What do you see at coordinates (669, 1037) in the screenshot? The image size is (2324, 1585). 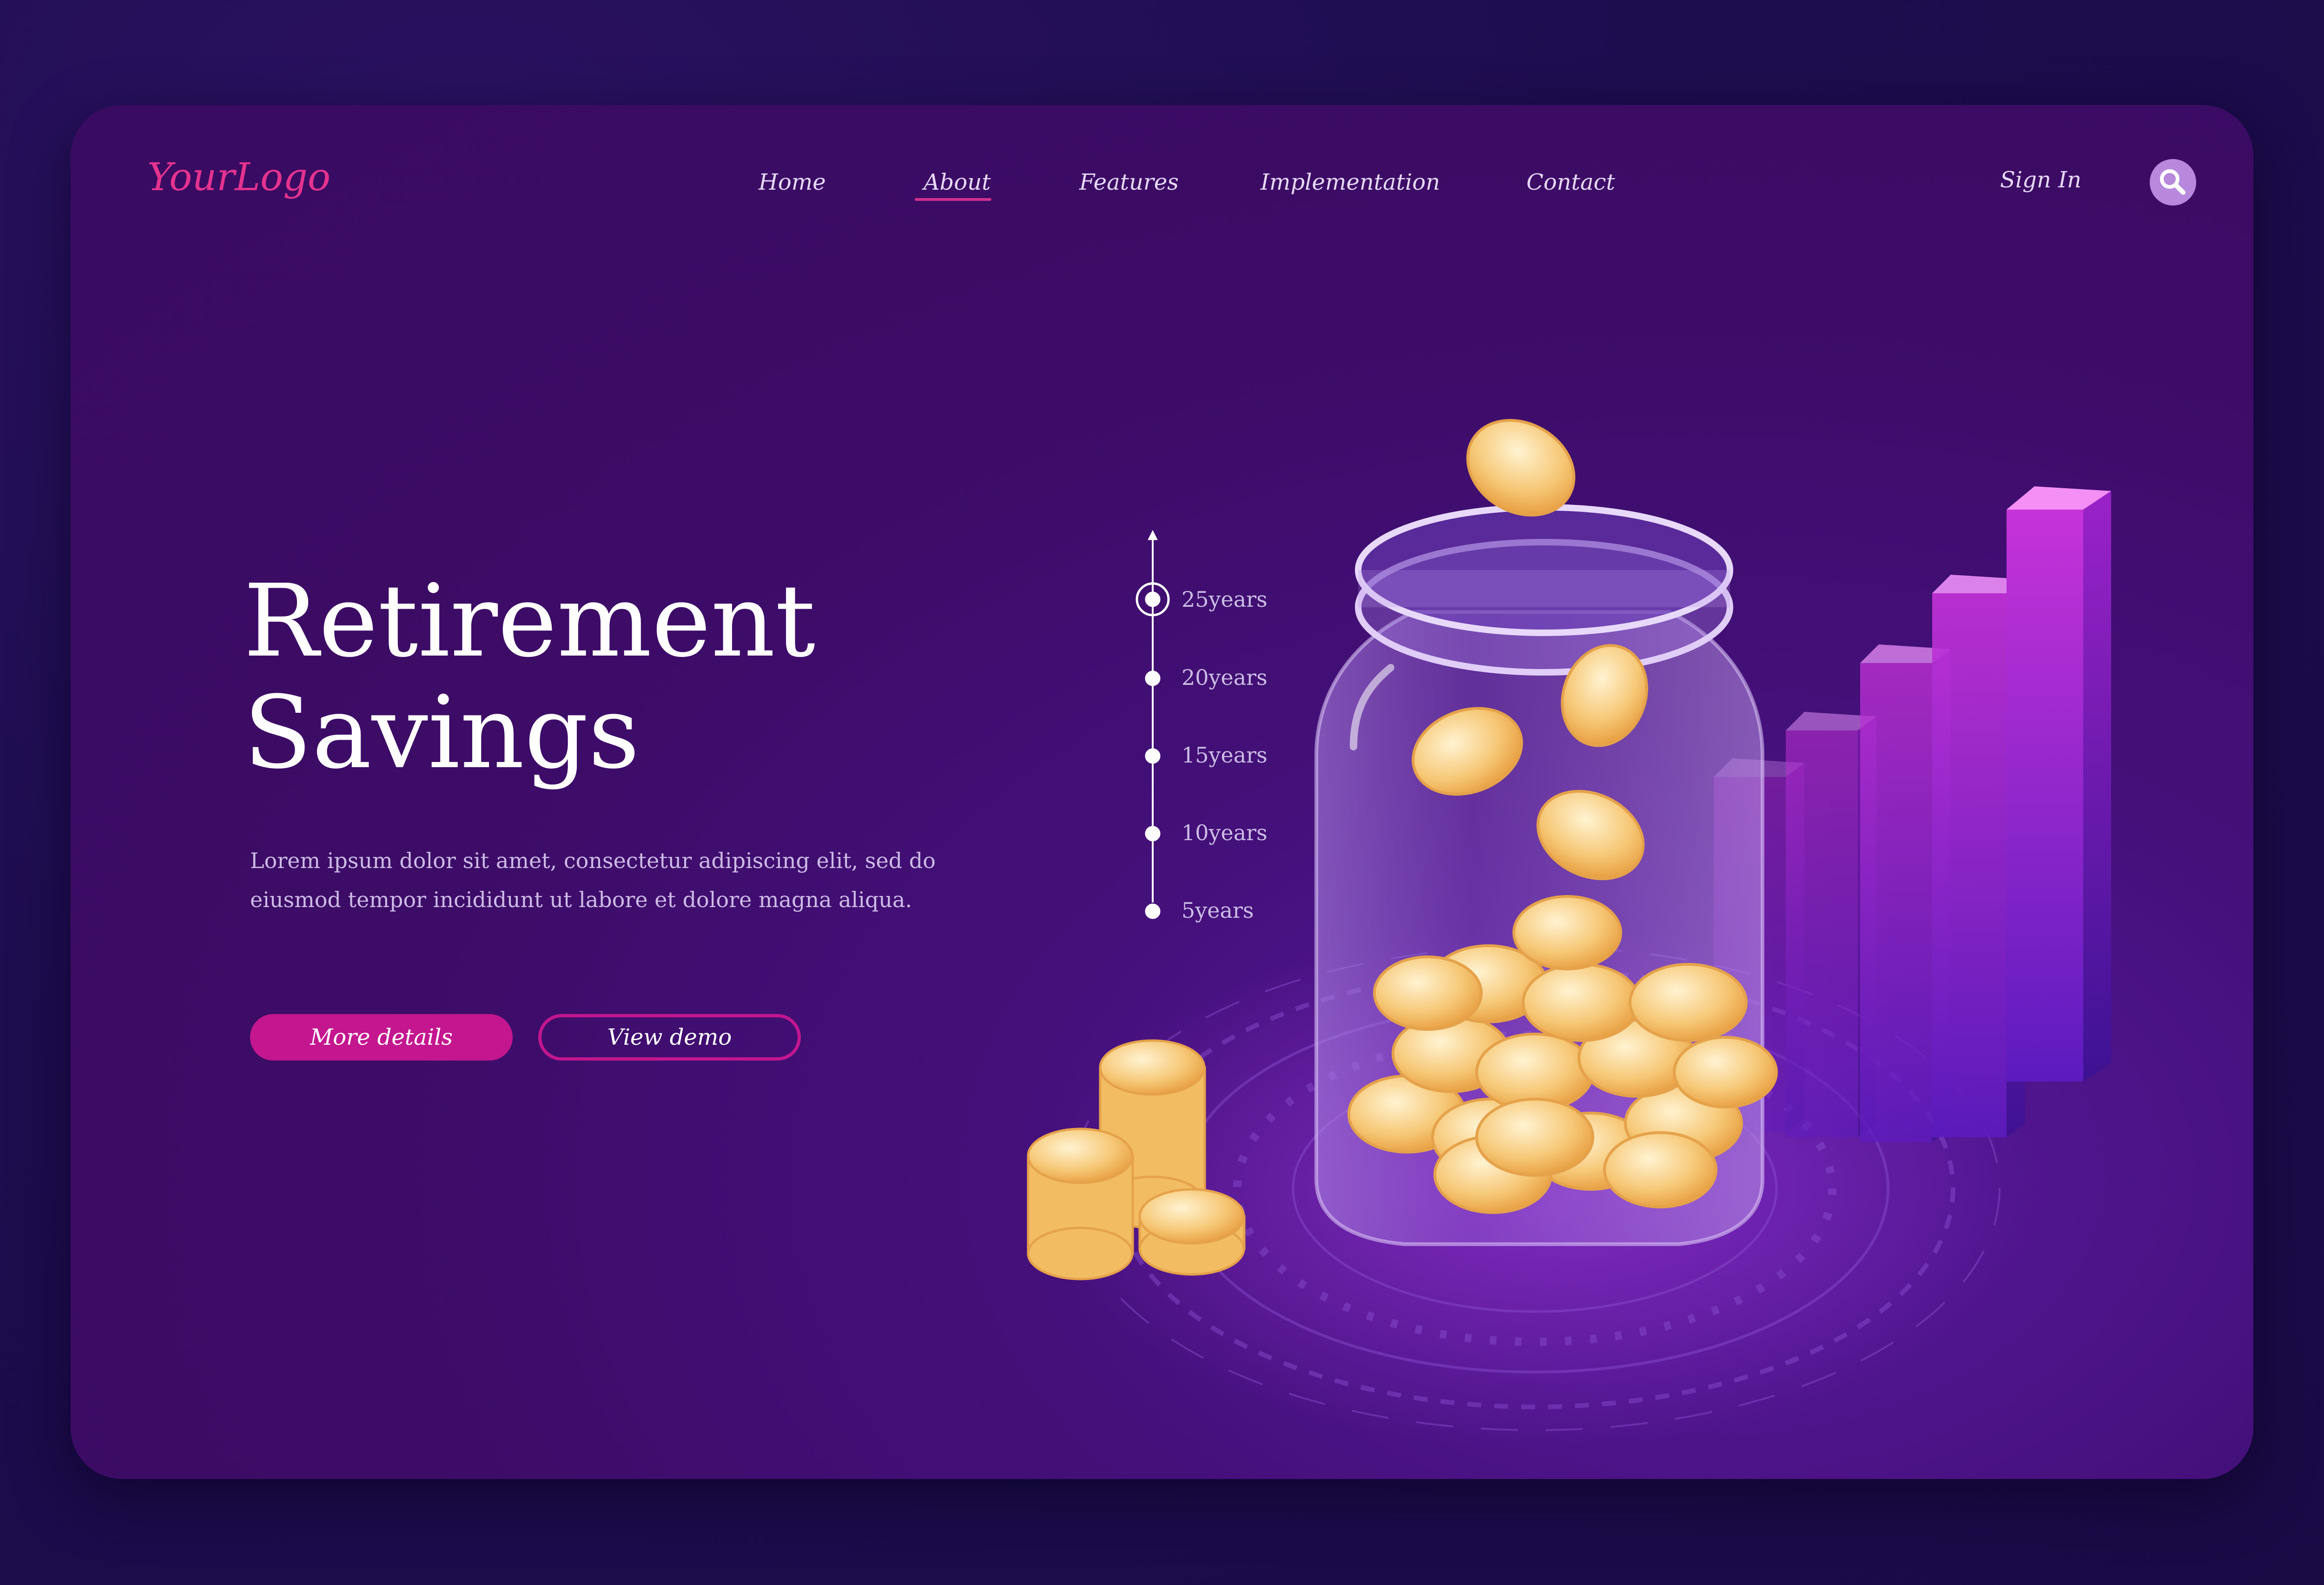 I see `view-demo-button: View demo` at bounding box center [669, 1037].